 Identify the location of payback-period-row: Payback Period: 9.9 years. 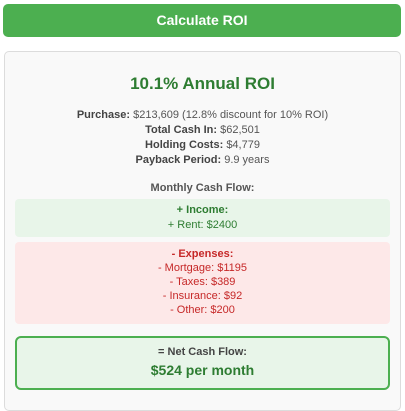
(202, 160).